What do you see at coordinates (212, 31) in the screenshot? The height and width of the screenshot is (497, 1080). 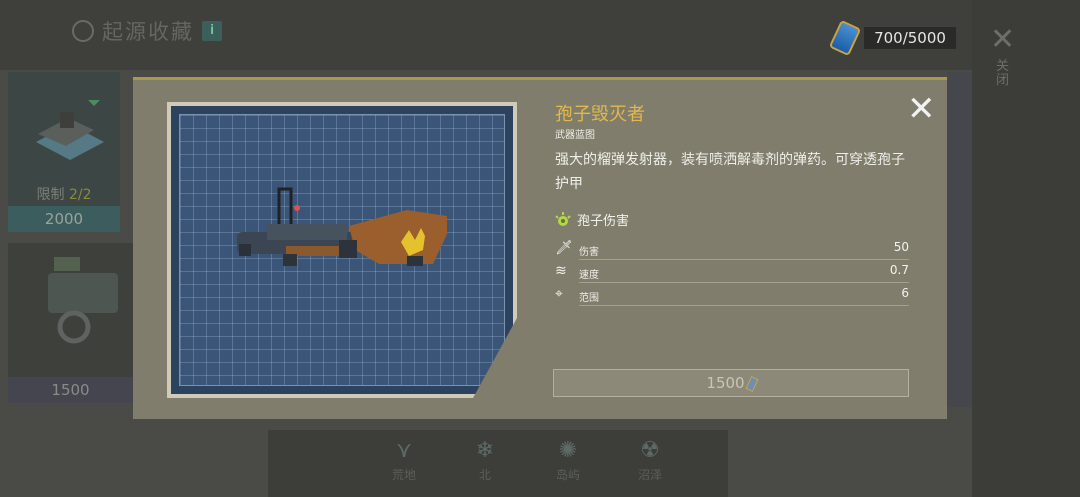 I see `info-icon: i` at bounding box center [212, 31].